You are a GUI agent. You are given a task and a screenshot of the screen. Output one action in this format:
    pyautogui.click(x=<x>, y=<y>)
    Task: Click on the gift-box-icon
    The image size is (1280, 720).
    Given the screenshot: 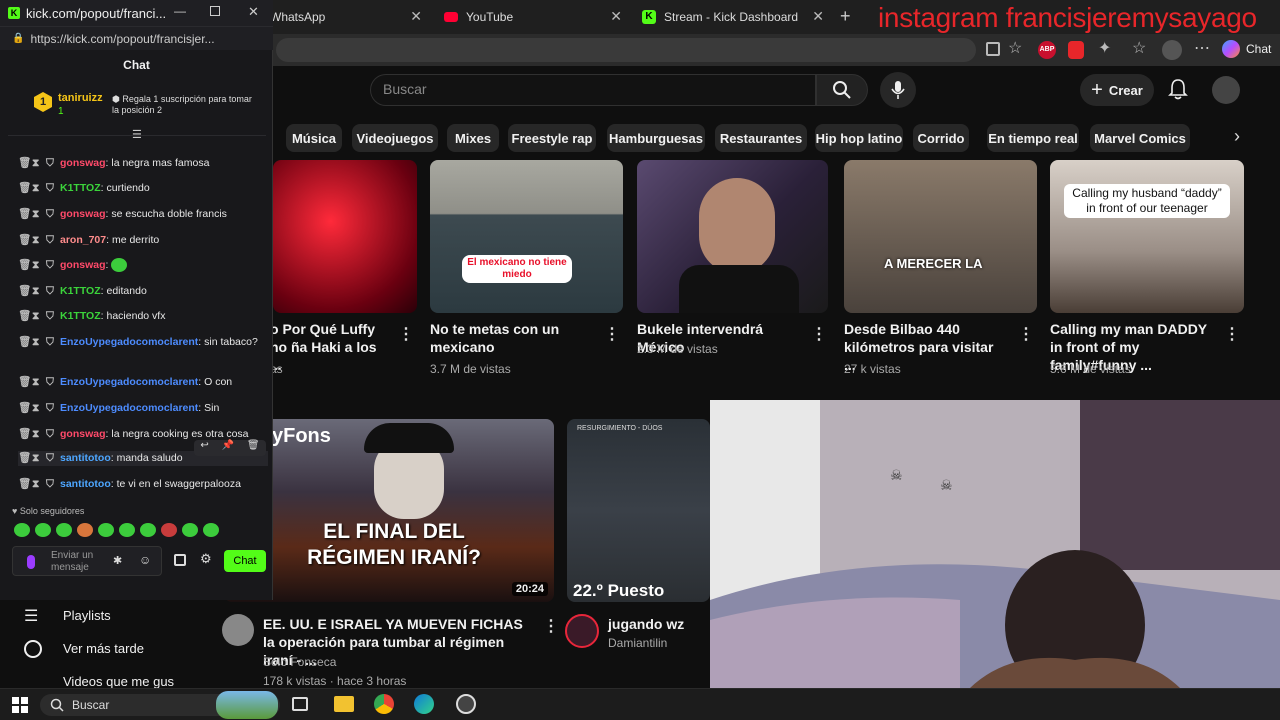 What is the action you would take?
    pyautogui.click(x=180, y=560)
    